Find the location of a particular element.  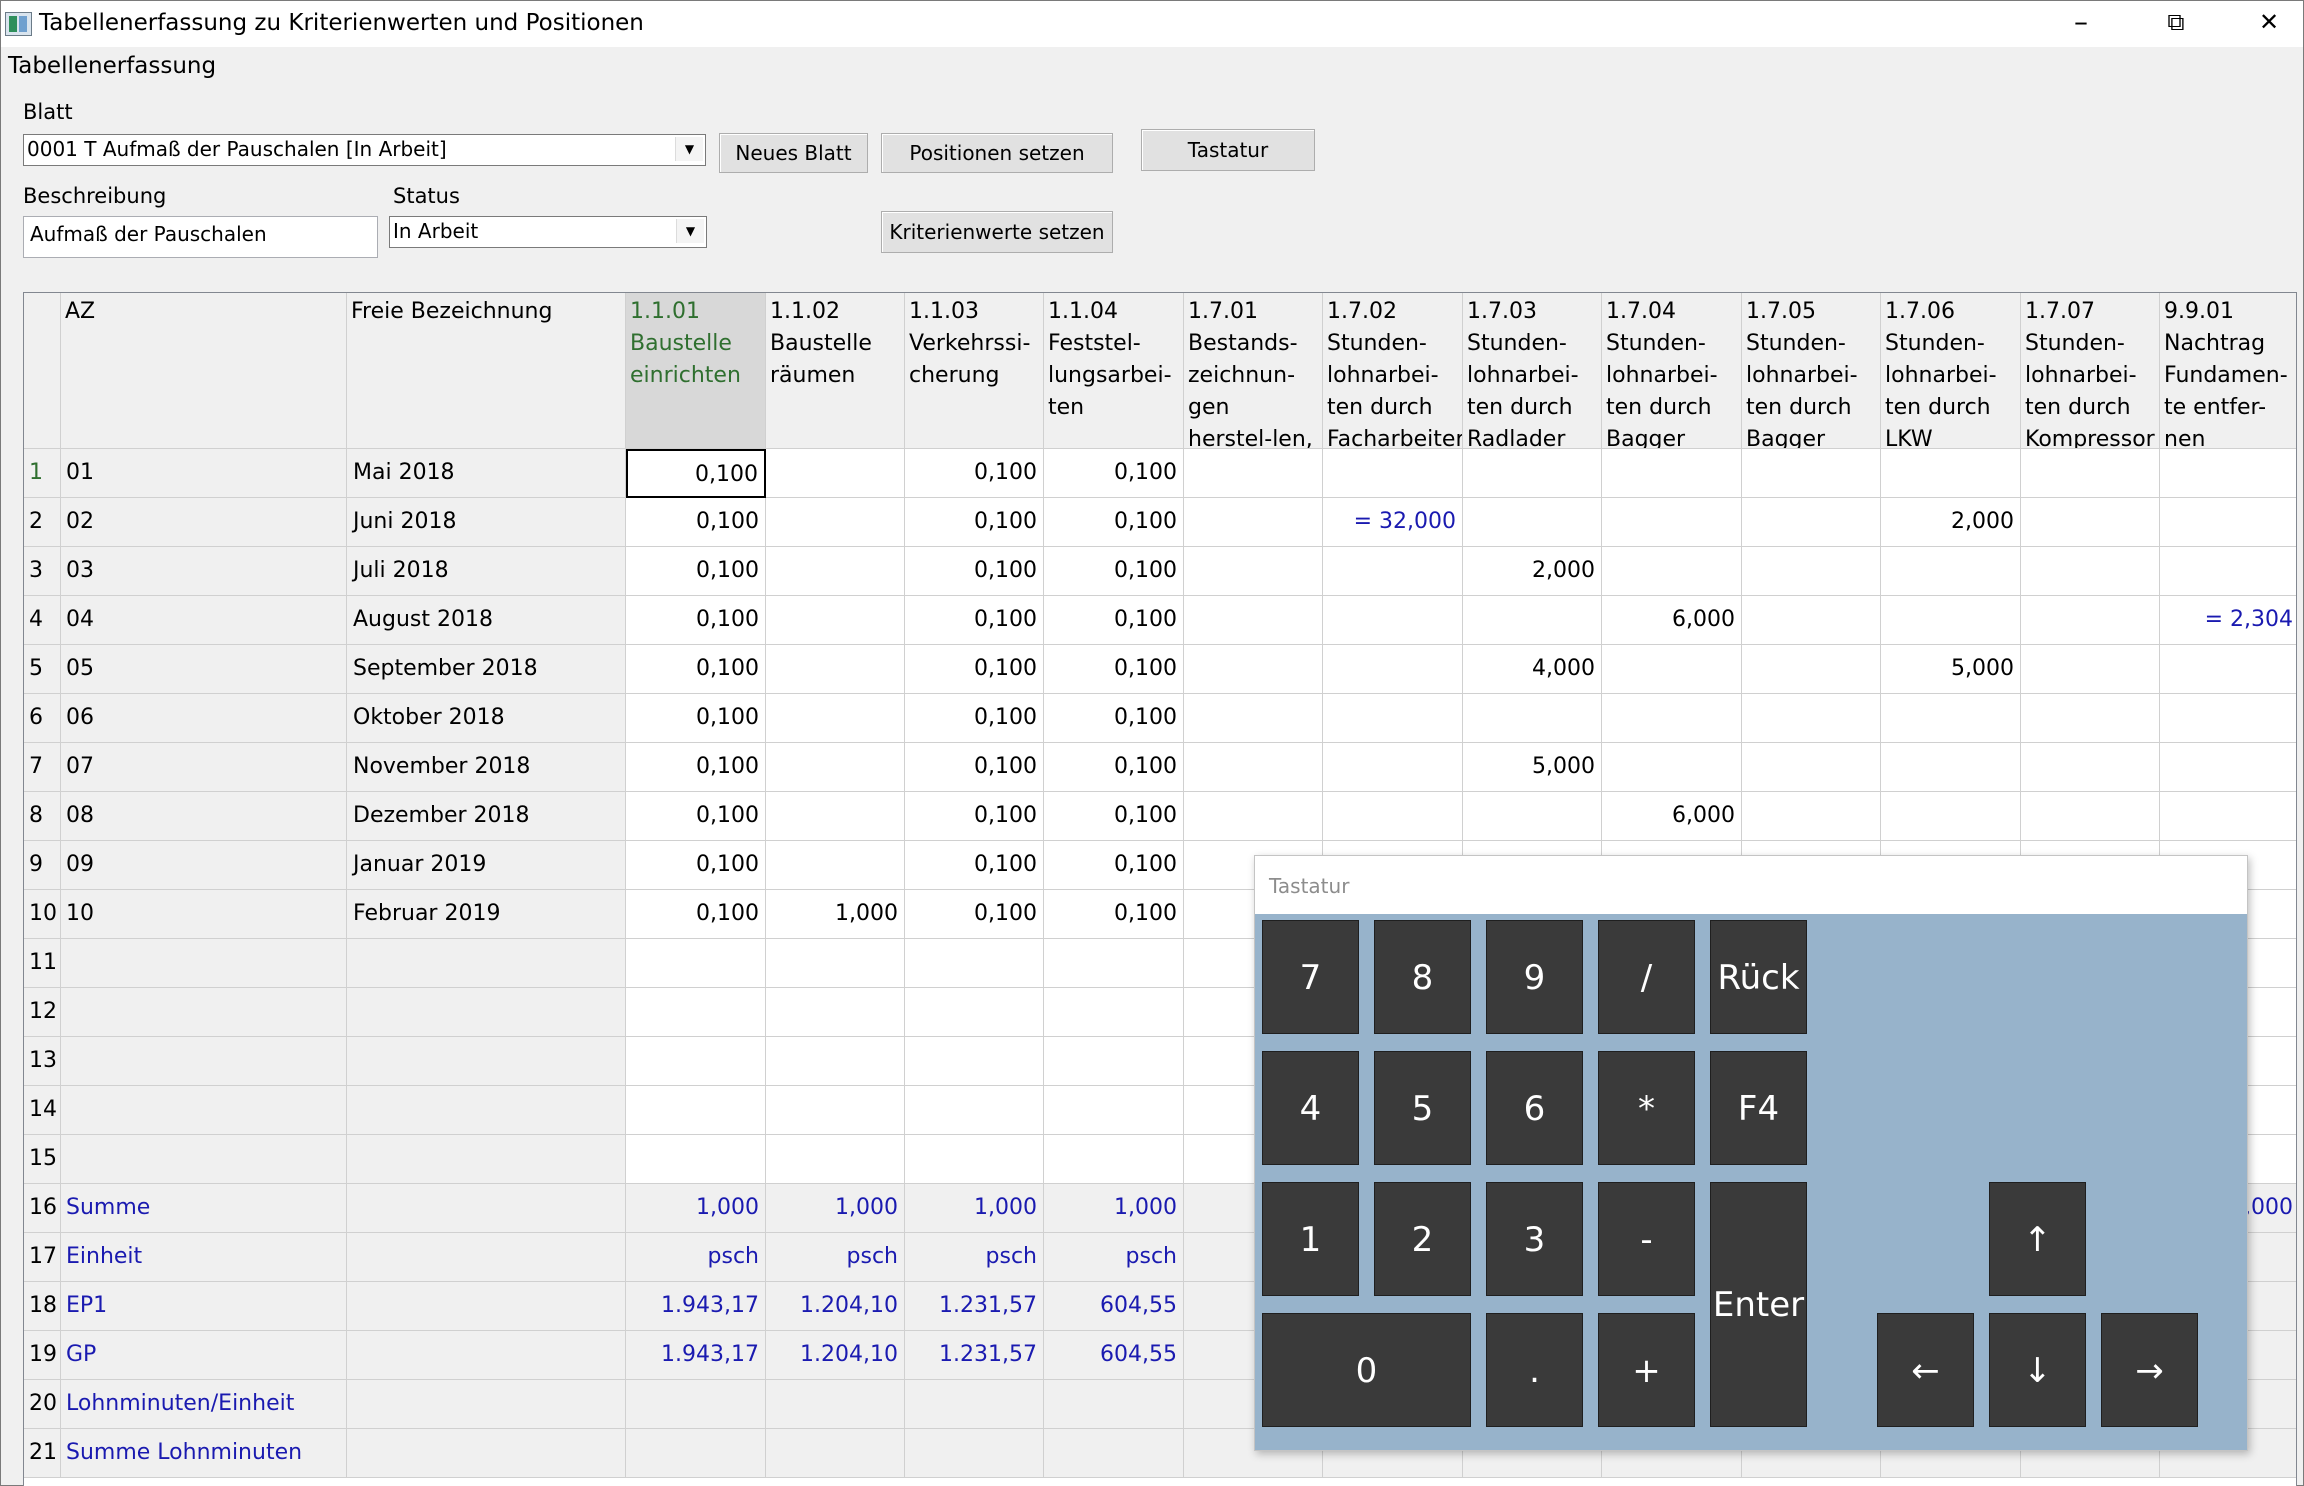

close-button: ✕ is located at coordinates (2266, 23).